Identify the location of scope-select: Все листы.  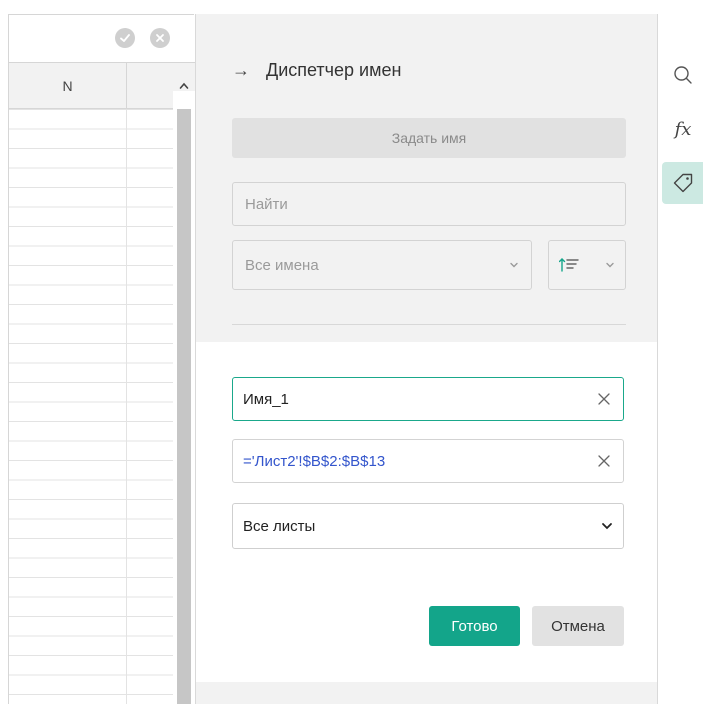
(428, 526).